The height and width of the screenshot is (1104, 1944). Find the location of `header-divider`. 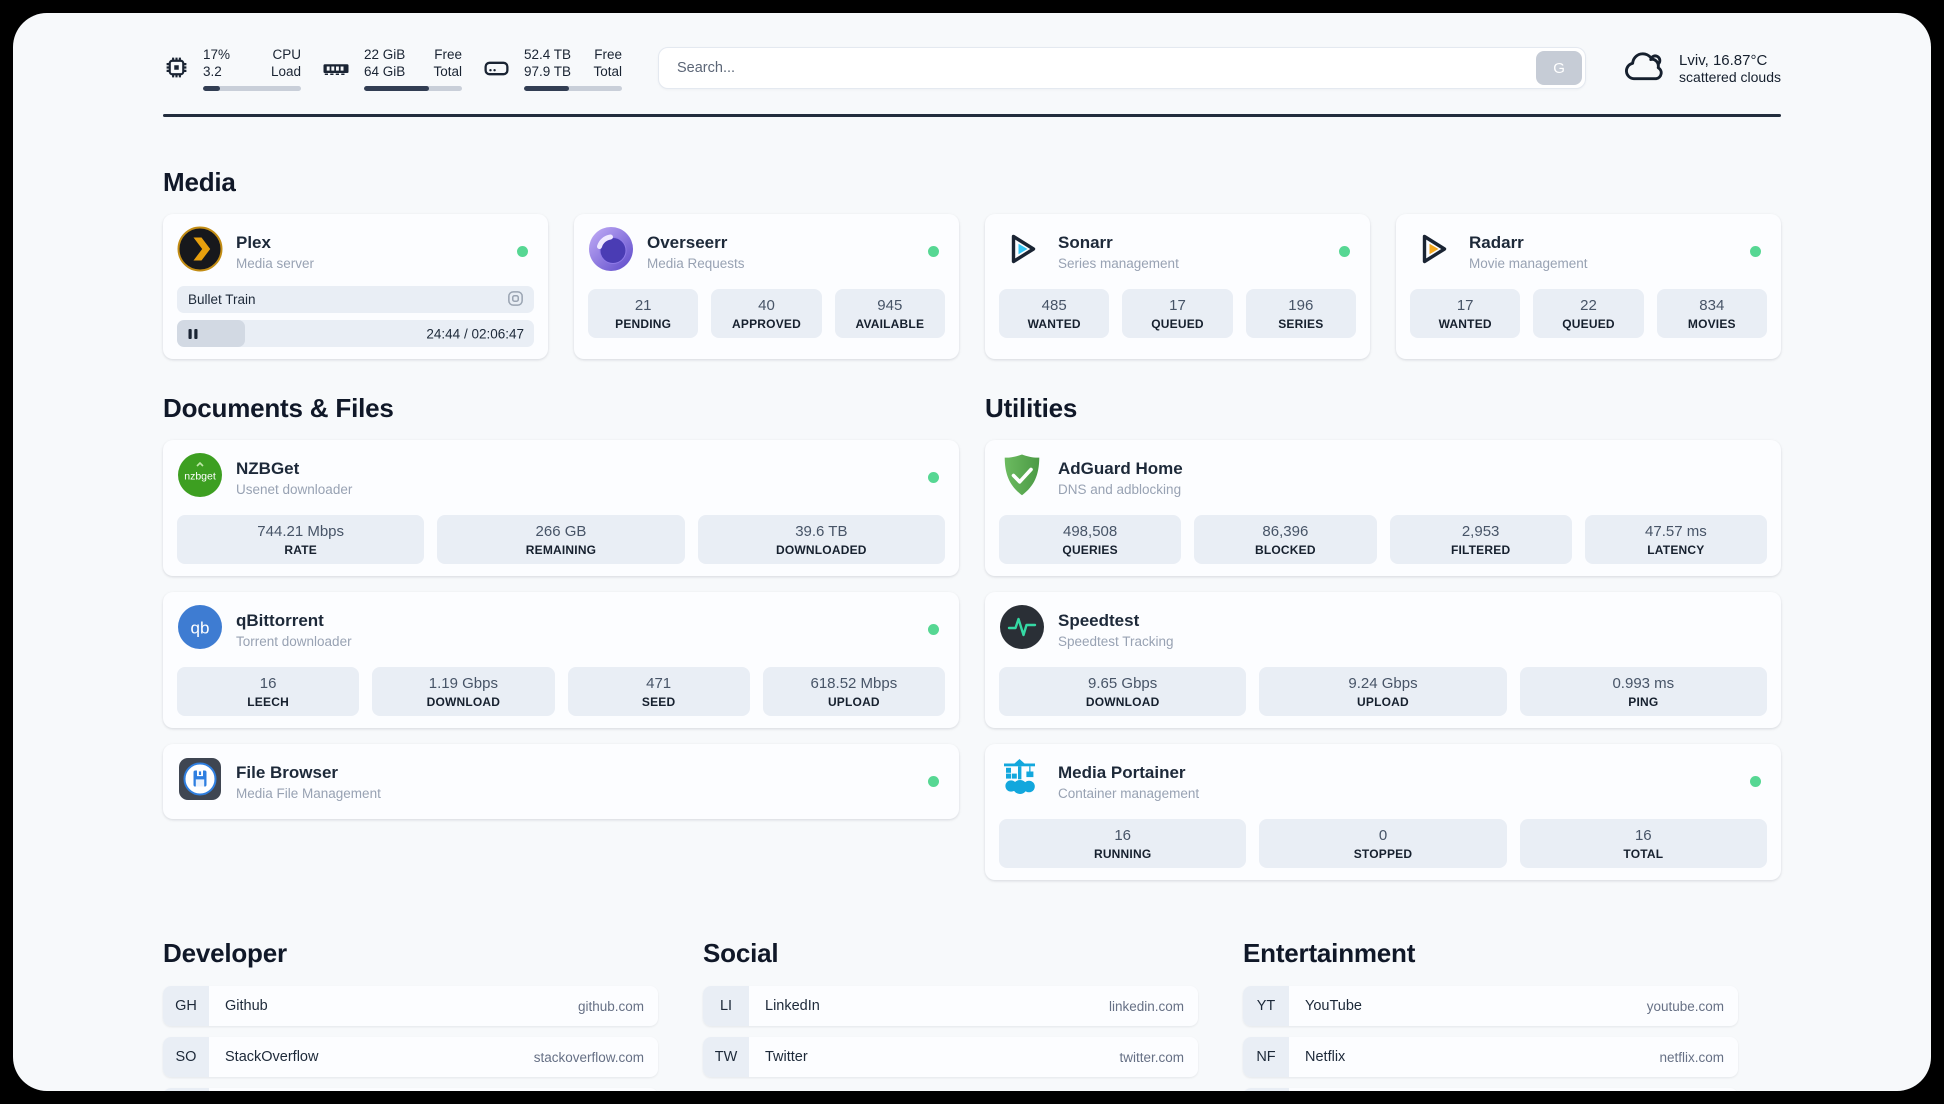

header-divider is located at coordinates (972, 115).